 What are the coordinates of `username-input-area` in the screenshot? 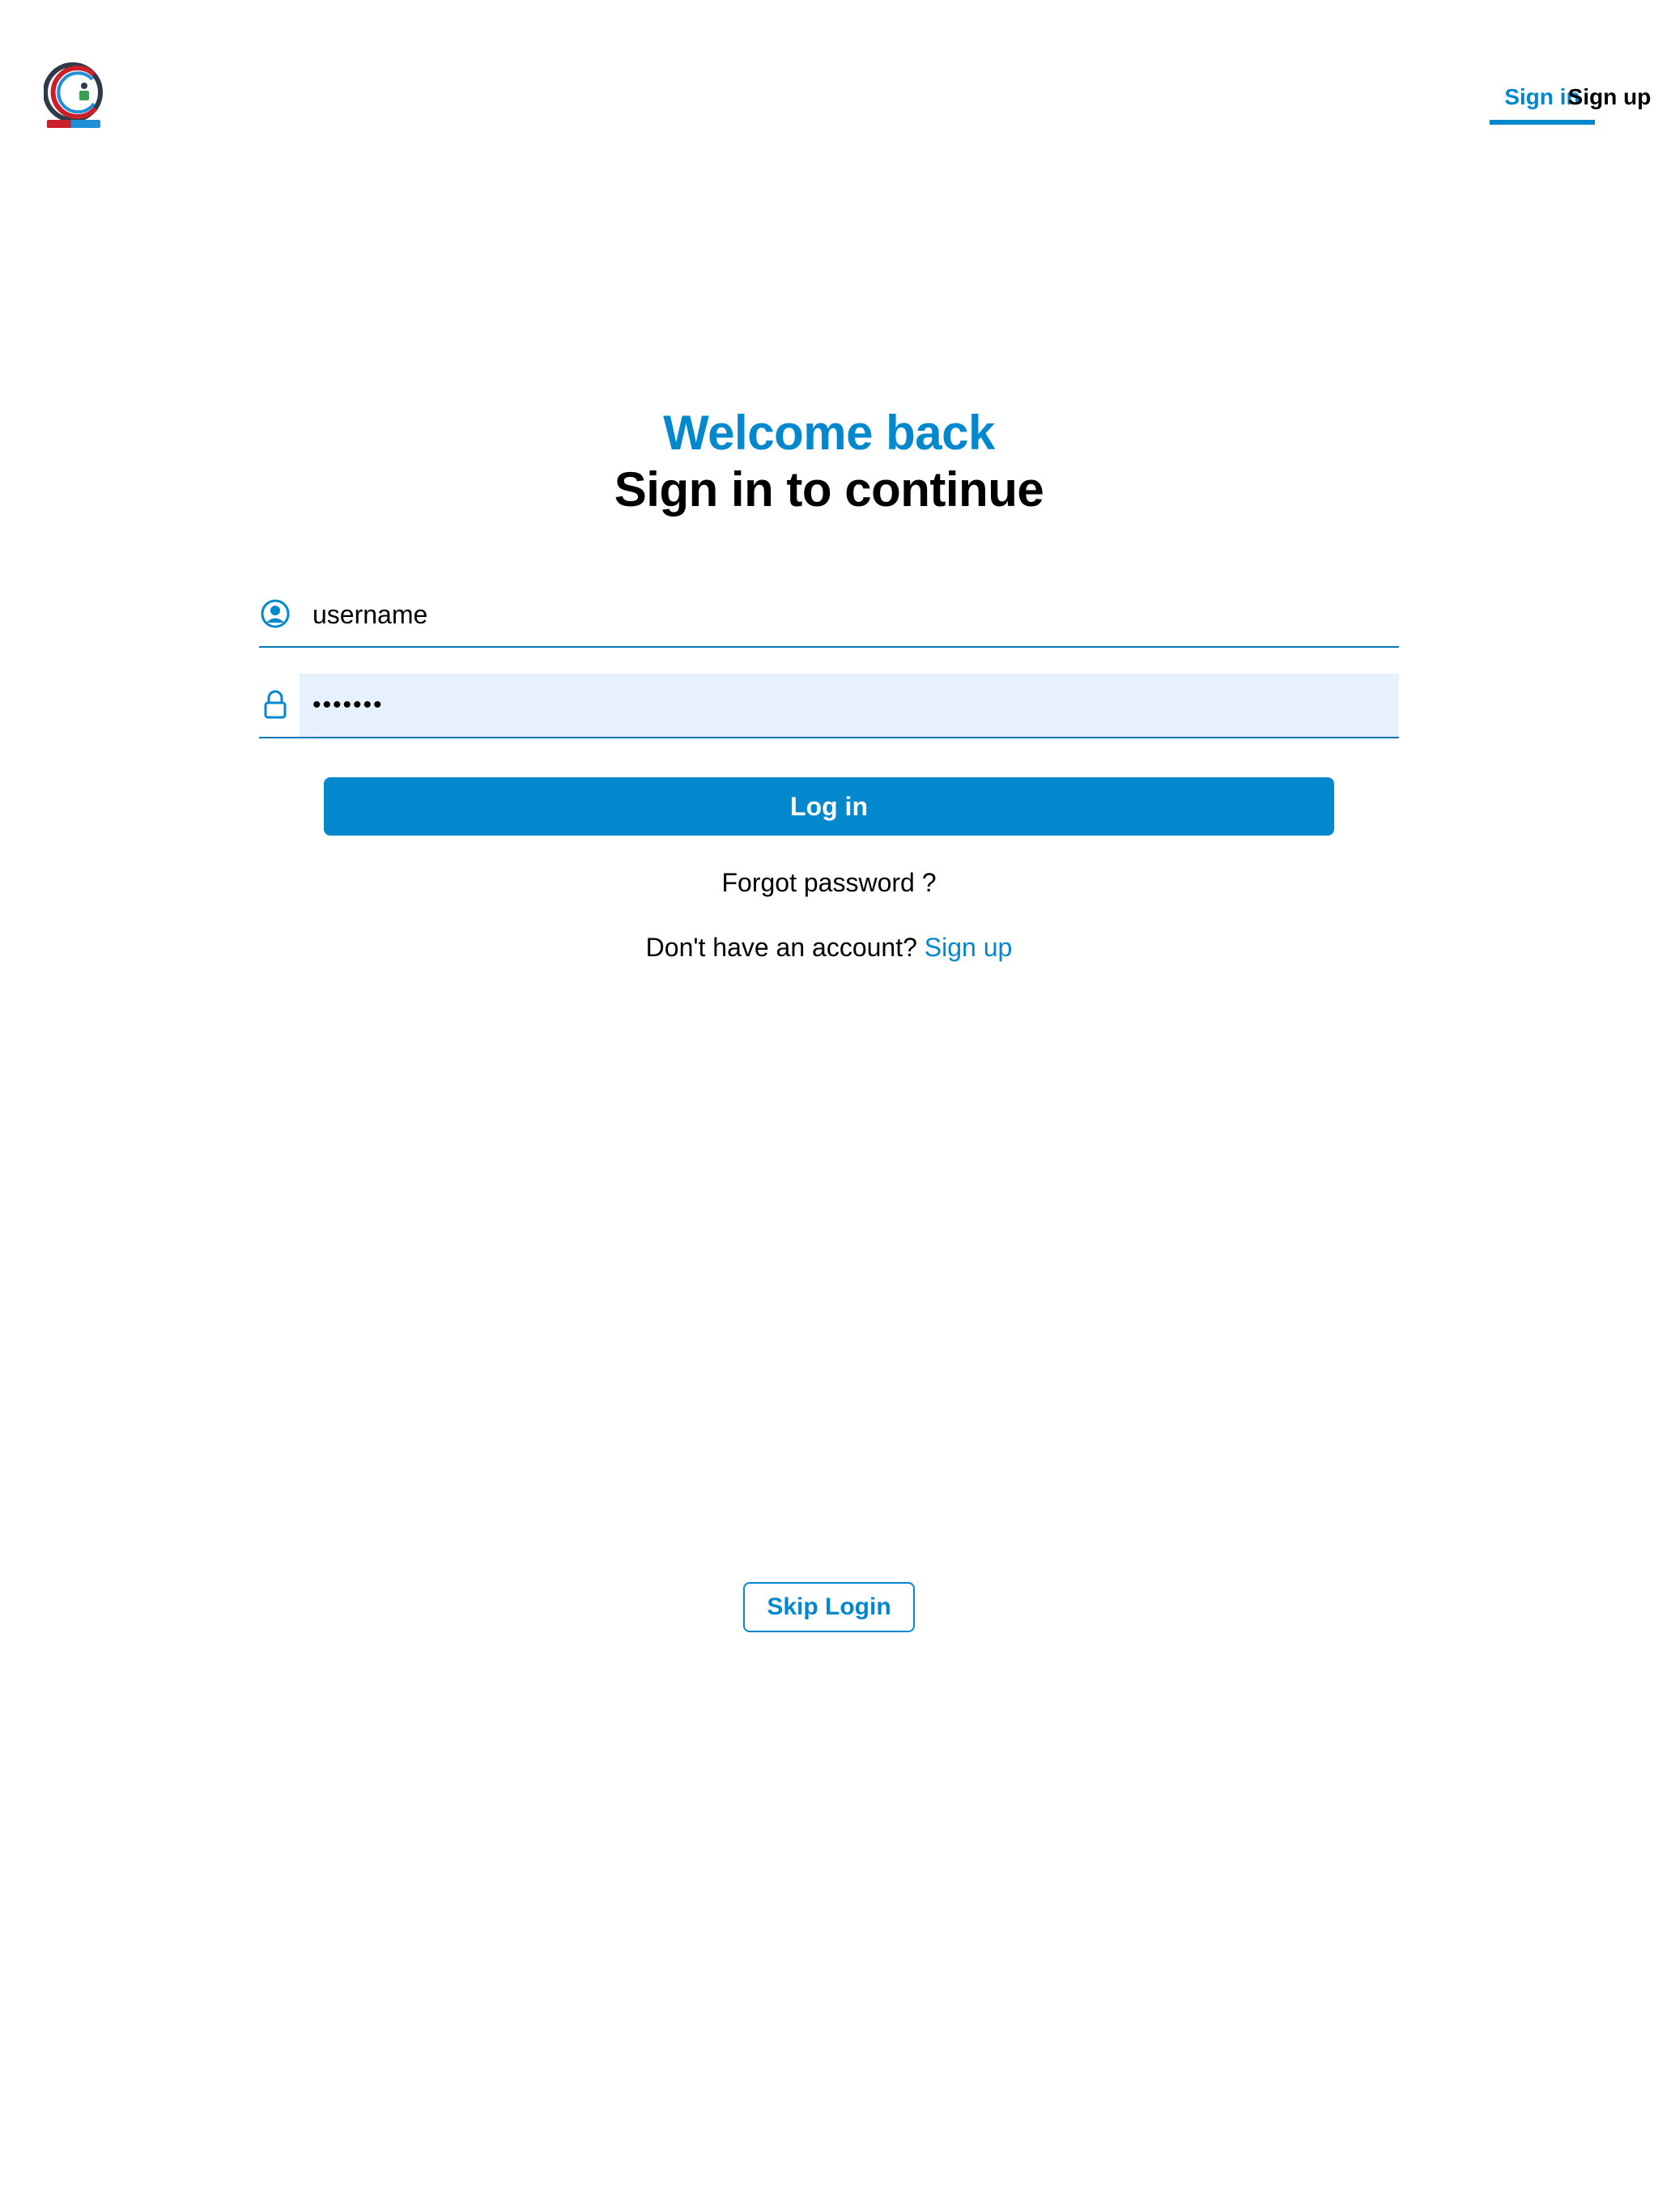 It's located at (849, 615).